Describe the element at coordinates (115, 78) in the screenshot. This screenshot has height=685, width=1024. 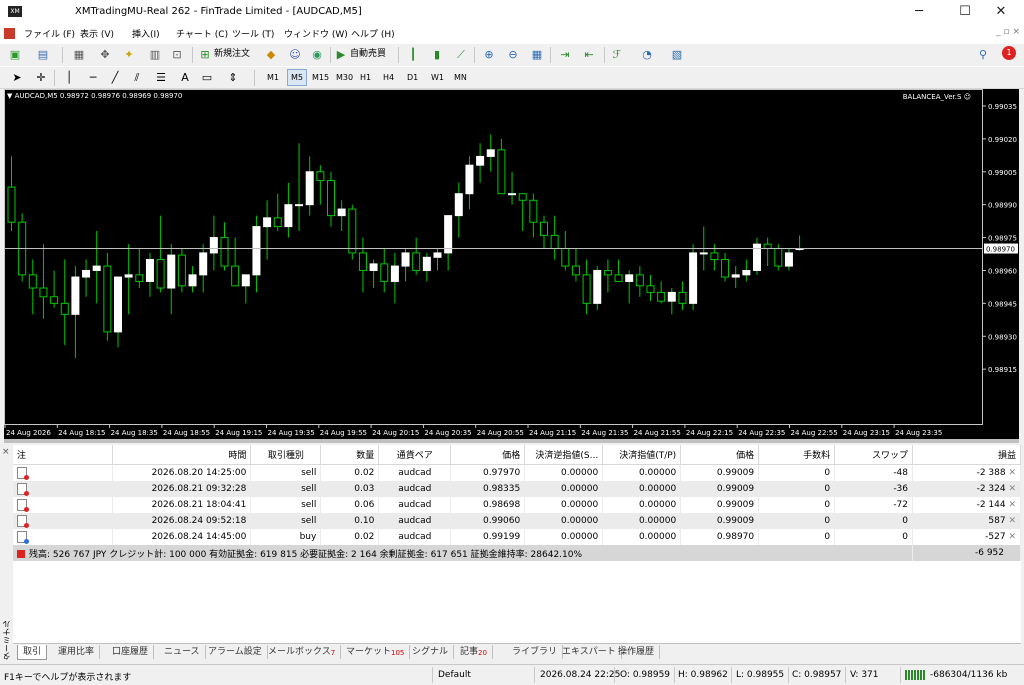
I see `trendline-icon: ╱` at that location.